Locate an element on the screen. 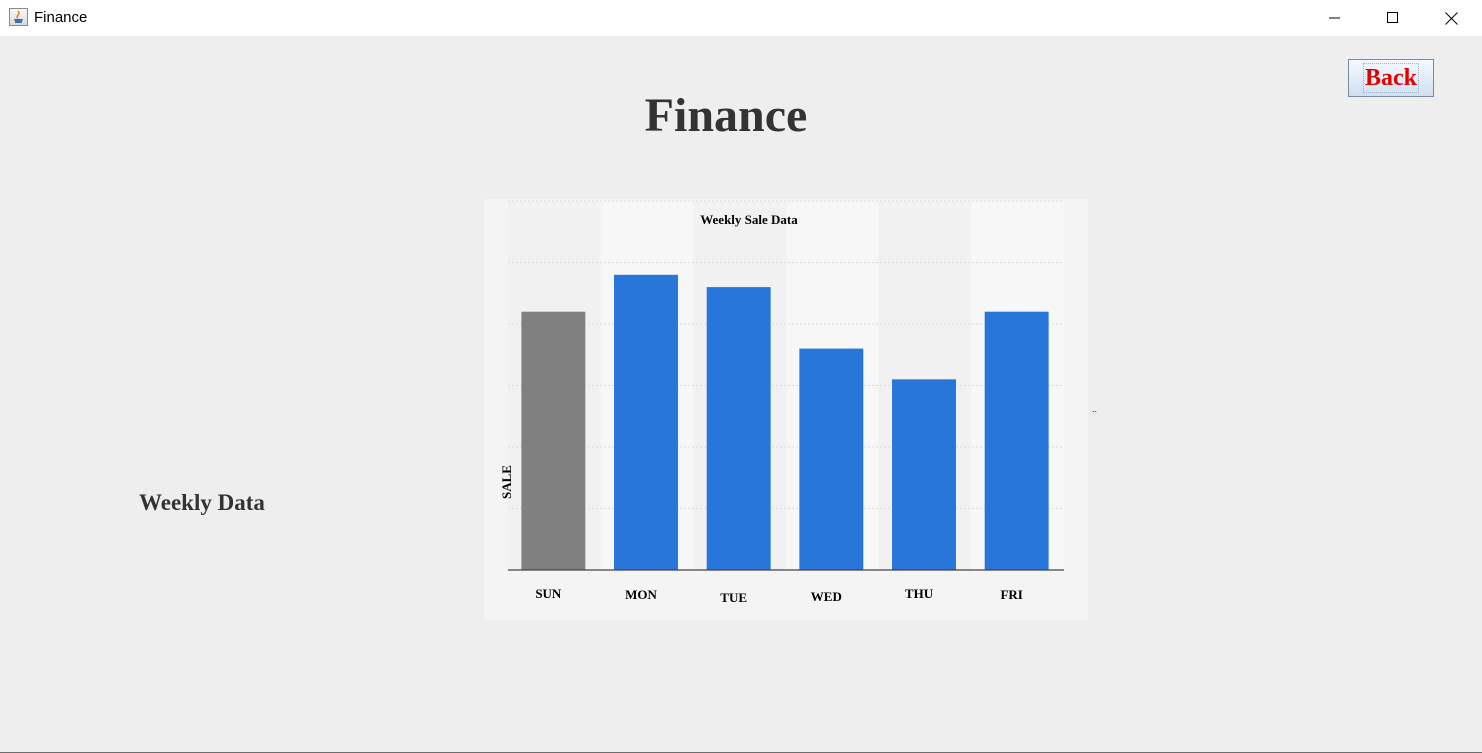  weekly-data-label: Weekly Data is located at coordinates (202, 502).